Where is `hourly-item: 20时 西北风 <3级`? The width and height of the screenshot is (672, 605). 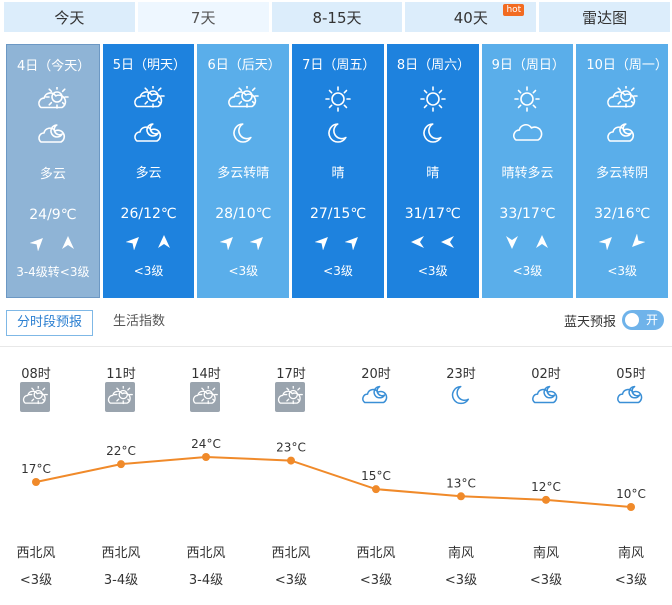
hourly-item: 20时 西北风 <3级 is located at coordinates (376, 475).